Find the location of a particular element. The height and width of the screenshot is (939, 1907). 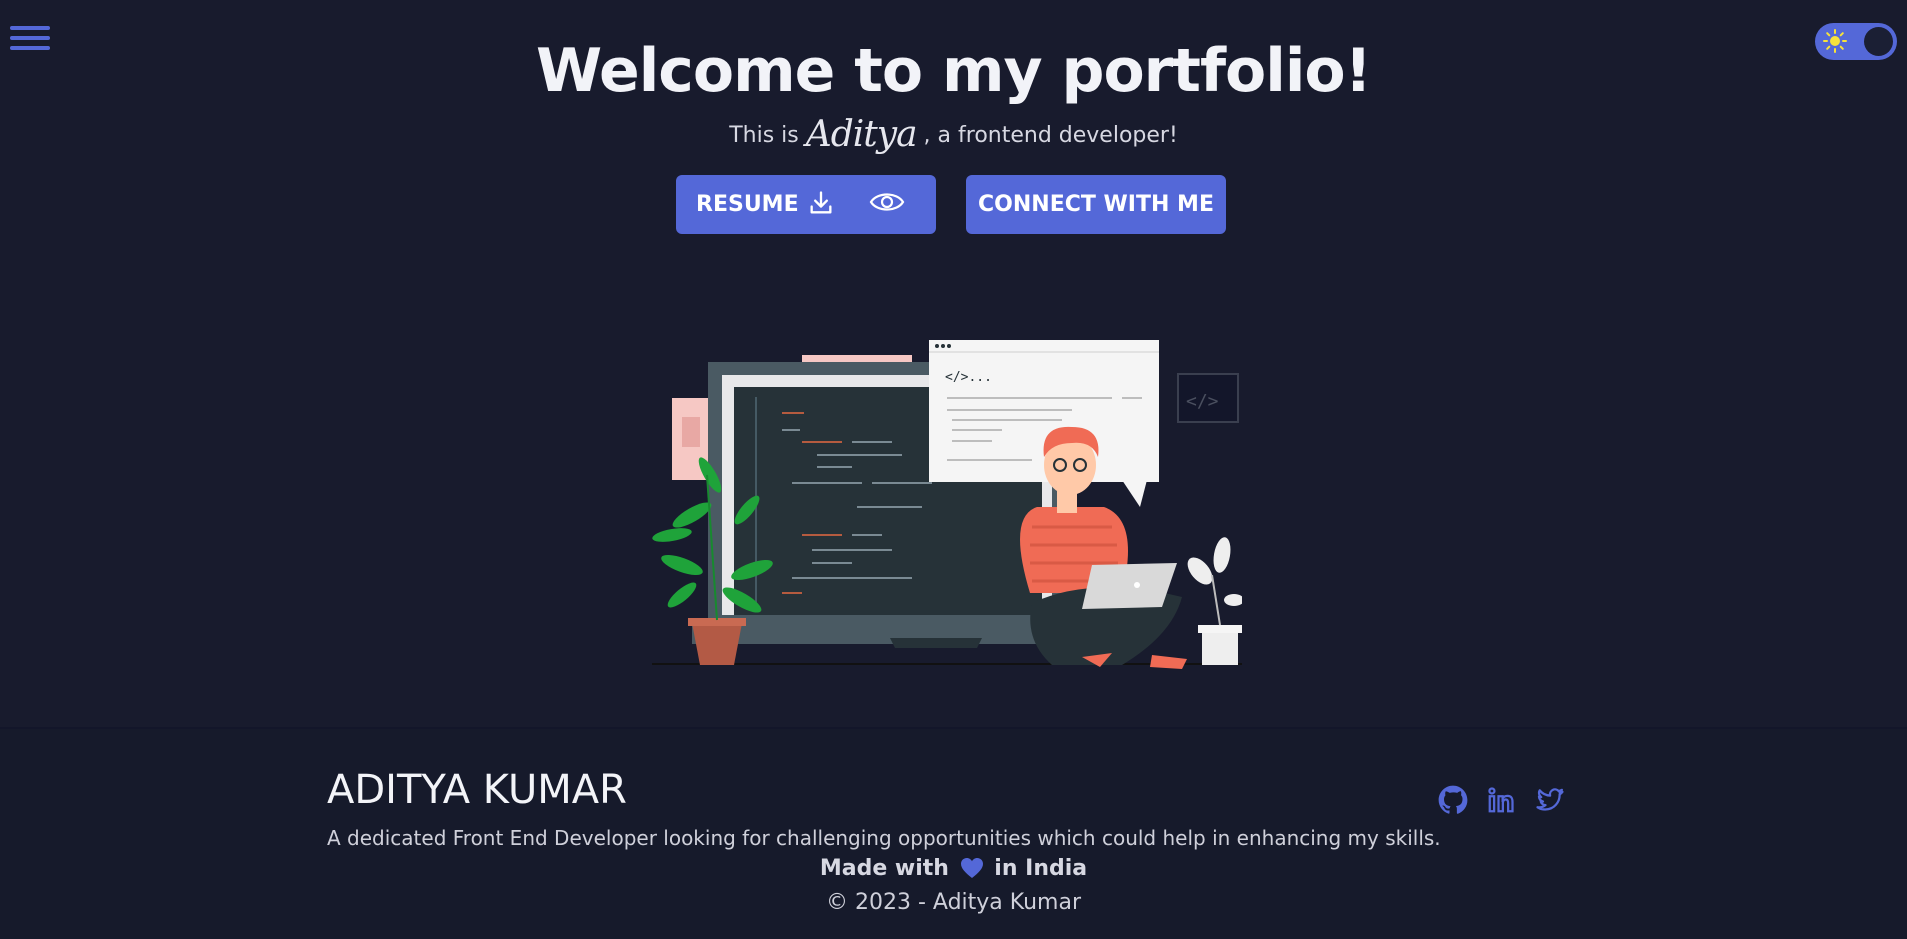

resume-button: RESUME is located at coordinates (806, 204).